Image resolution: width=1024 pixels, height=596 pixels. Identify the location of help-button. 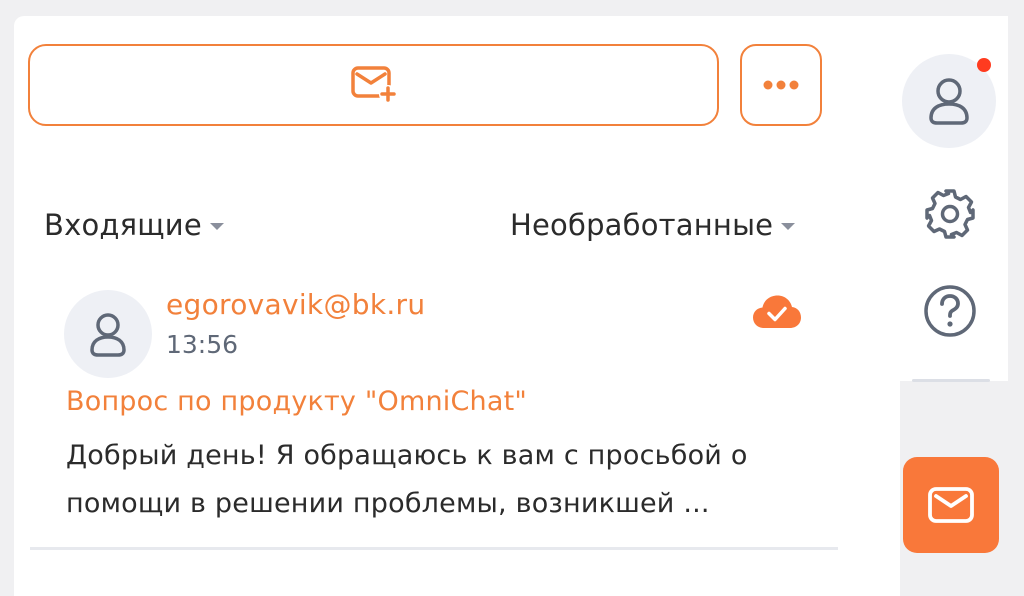
(950, 311).